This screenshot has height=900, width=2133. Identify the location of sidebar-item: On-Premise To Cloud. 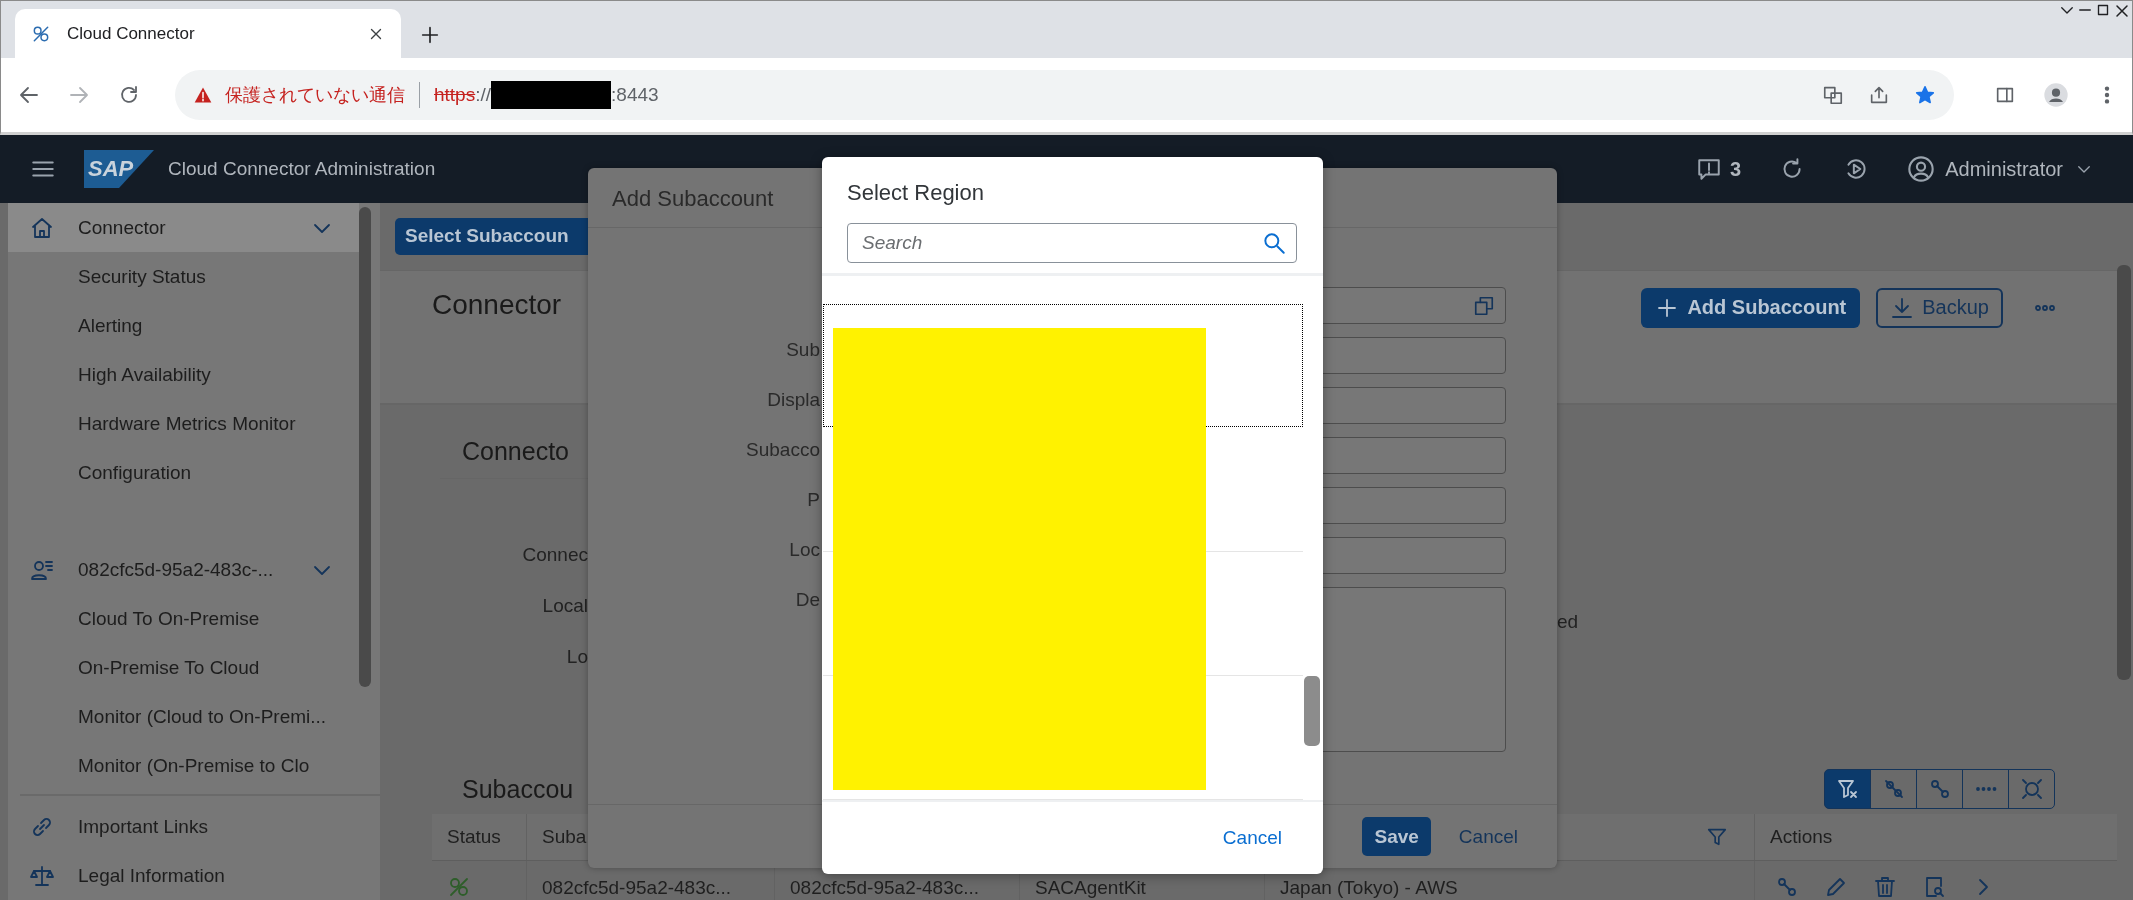
(183, 667).